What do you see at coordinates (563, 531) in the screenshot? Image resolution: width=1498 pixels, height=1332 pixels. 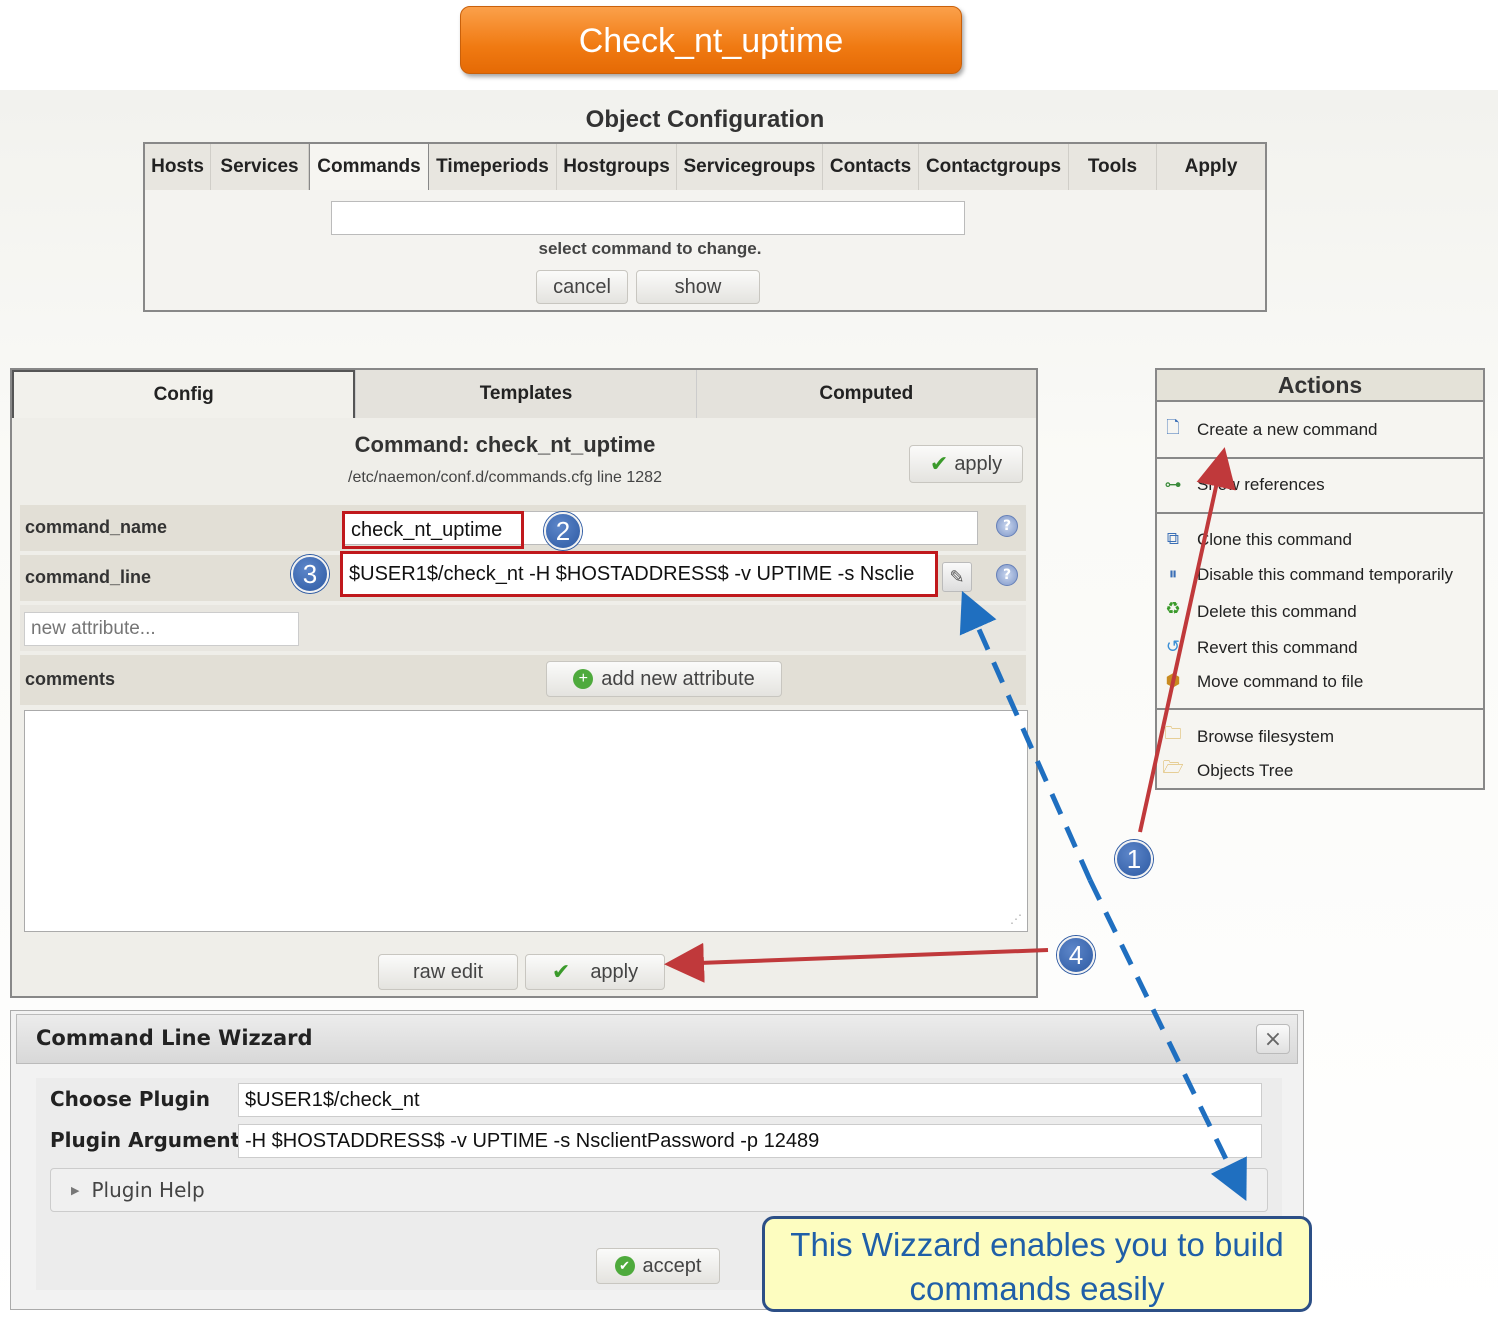 I see `step-badge-2: 2` at bounding box center [563, 531].